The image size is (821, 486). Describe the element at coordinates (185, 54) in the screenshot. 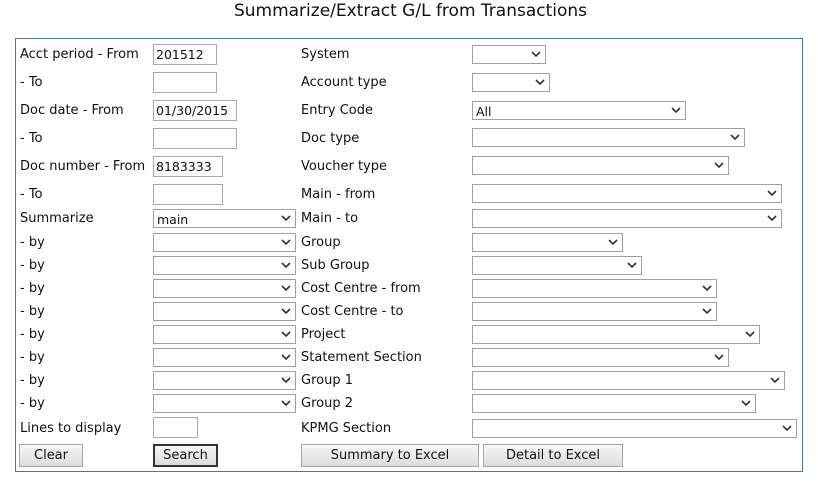

I see `acct-period-from-input` at that location.